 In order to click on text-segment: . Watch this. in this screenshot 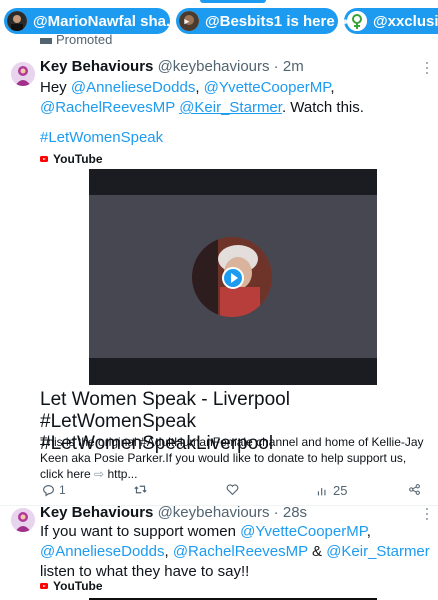, I will do `click(322, 107)`.